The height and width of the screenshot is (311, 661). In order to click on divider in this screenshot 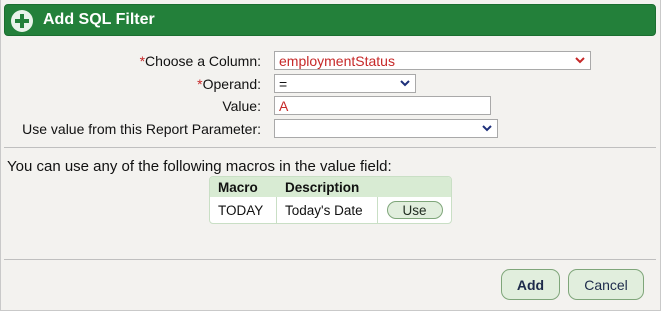, I will do `click(330, 147)`.